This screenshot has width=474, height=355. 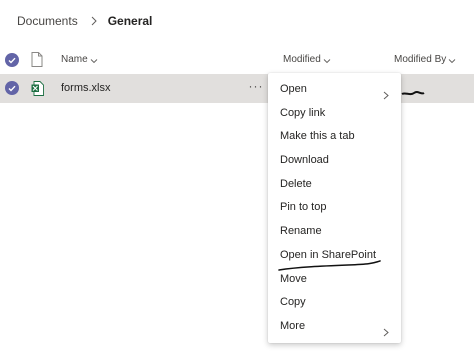 I want to click on menu-item-copy: Copy, so click(x=334, y=303).